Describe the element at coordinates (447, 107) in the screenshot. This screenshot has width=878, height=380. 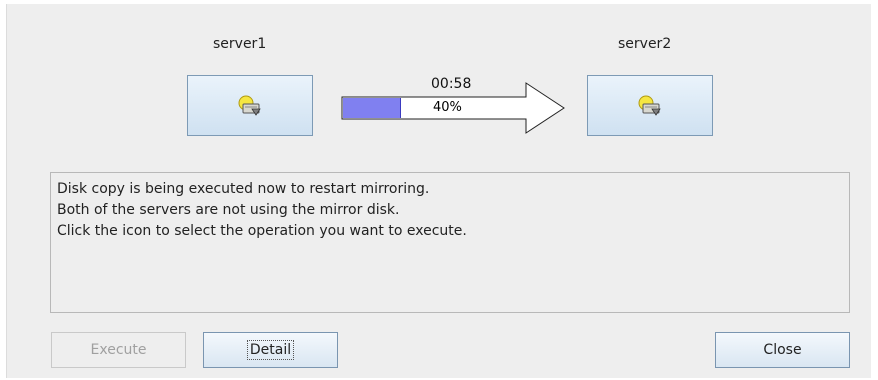
I see `copy-progress-text: 40%` at that location.